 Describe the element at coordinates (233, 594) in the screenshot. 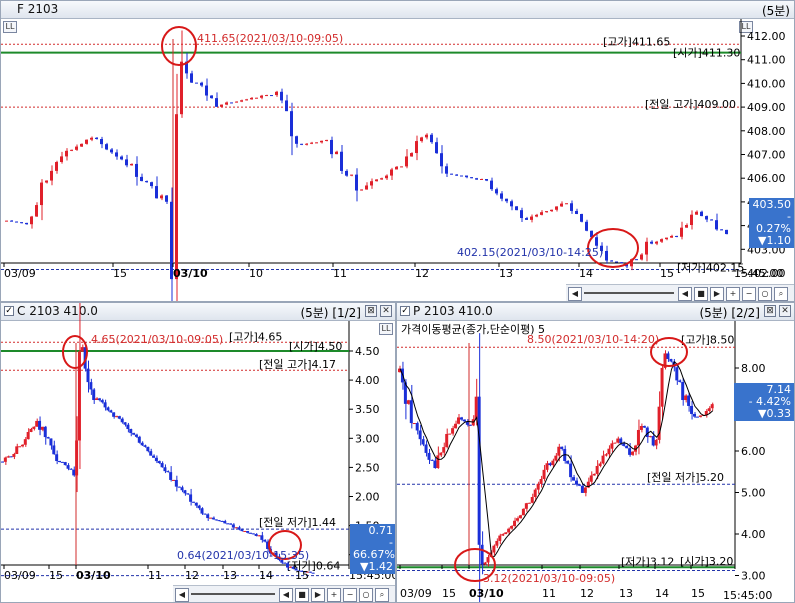

I see `call-scroll-track` at that location.